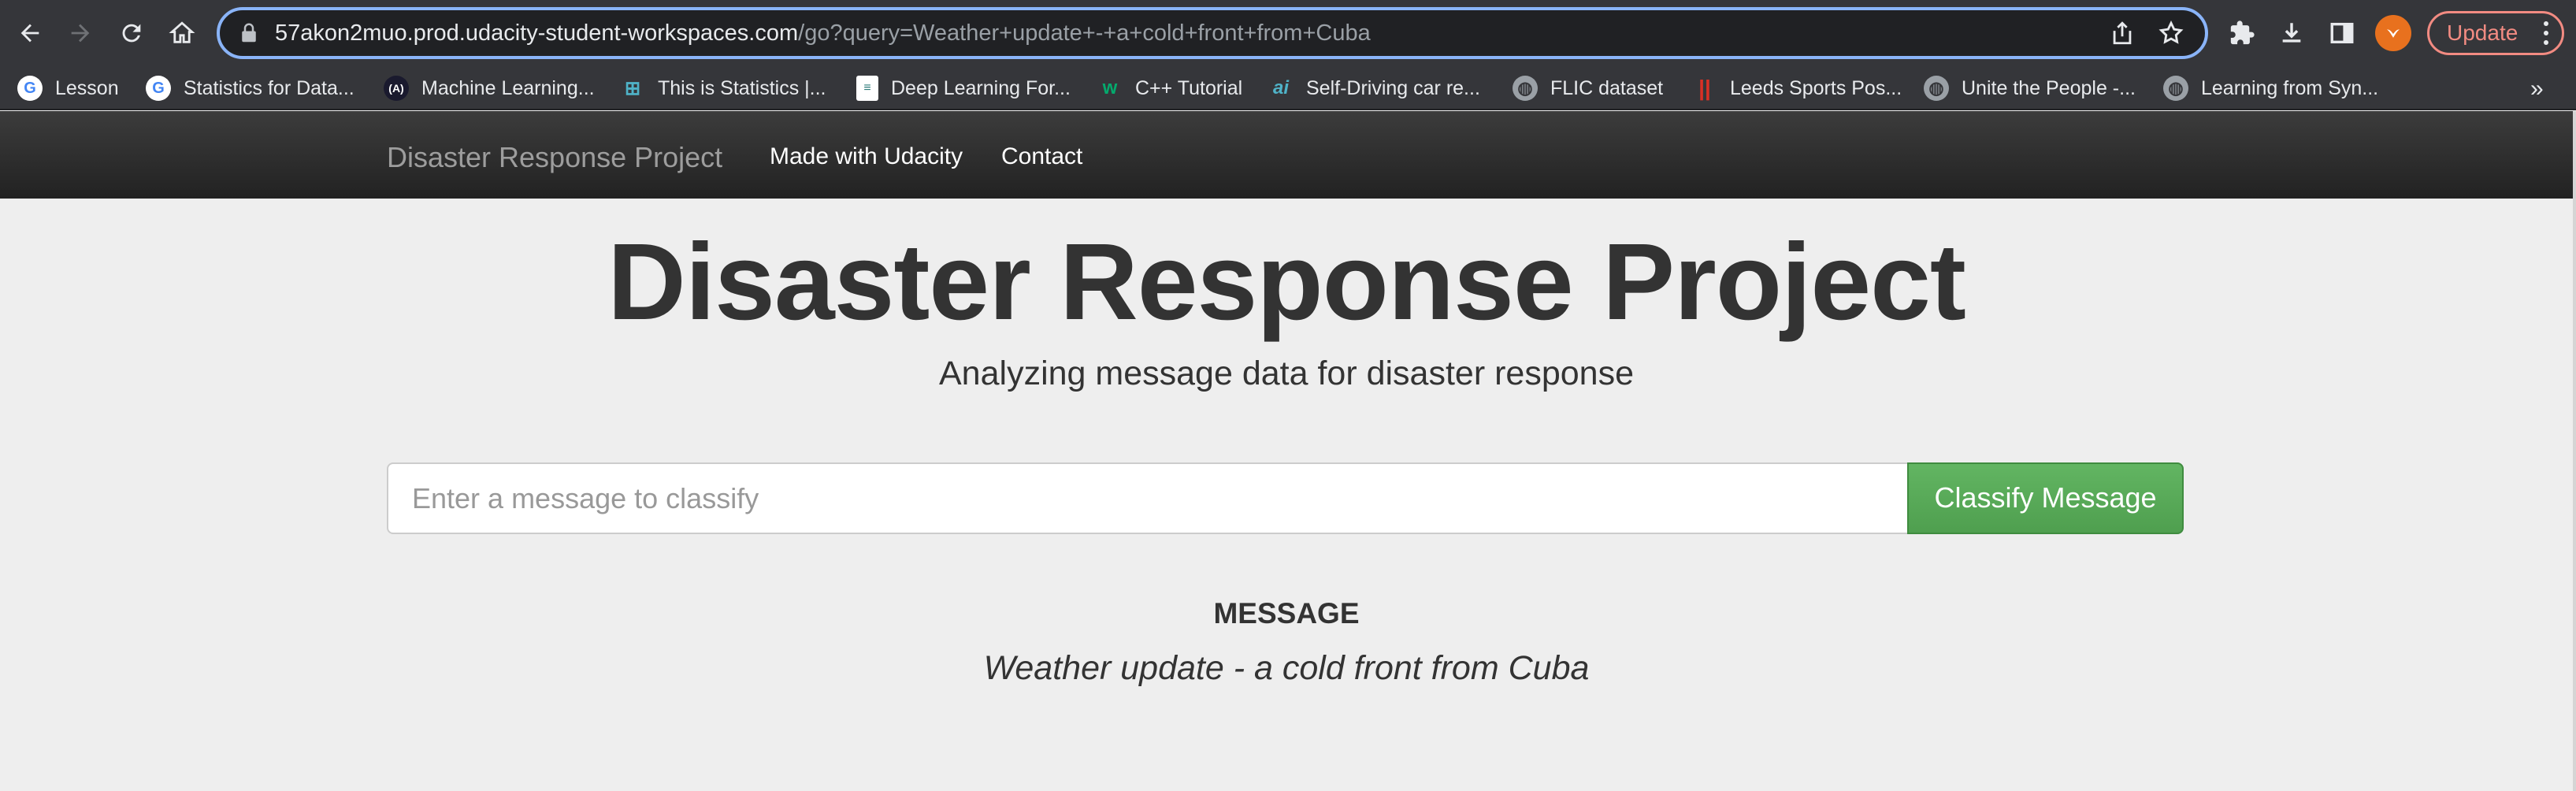  Describe the element at coordinates (2292, 33) in the screenshot. I see `download-icon` at that location.